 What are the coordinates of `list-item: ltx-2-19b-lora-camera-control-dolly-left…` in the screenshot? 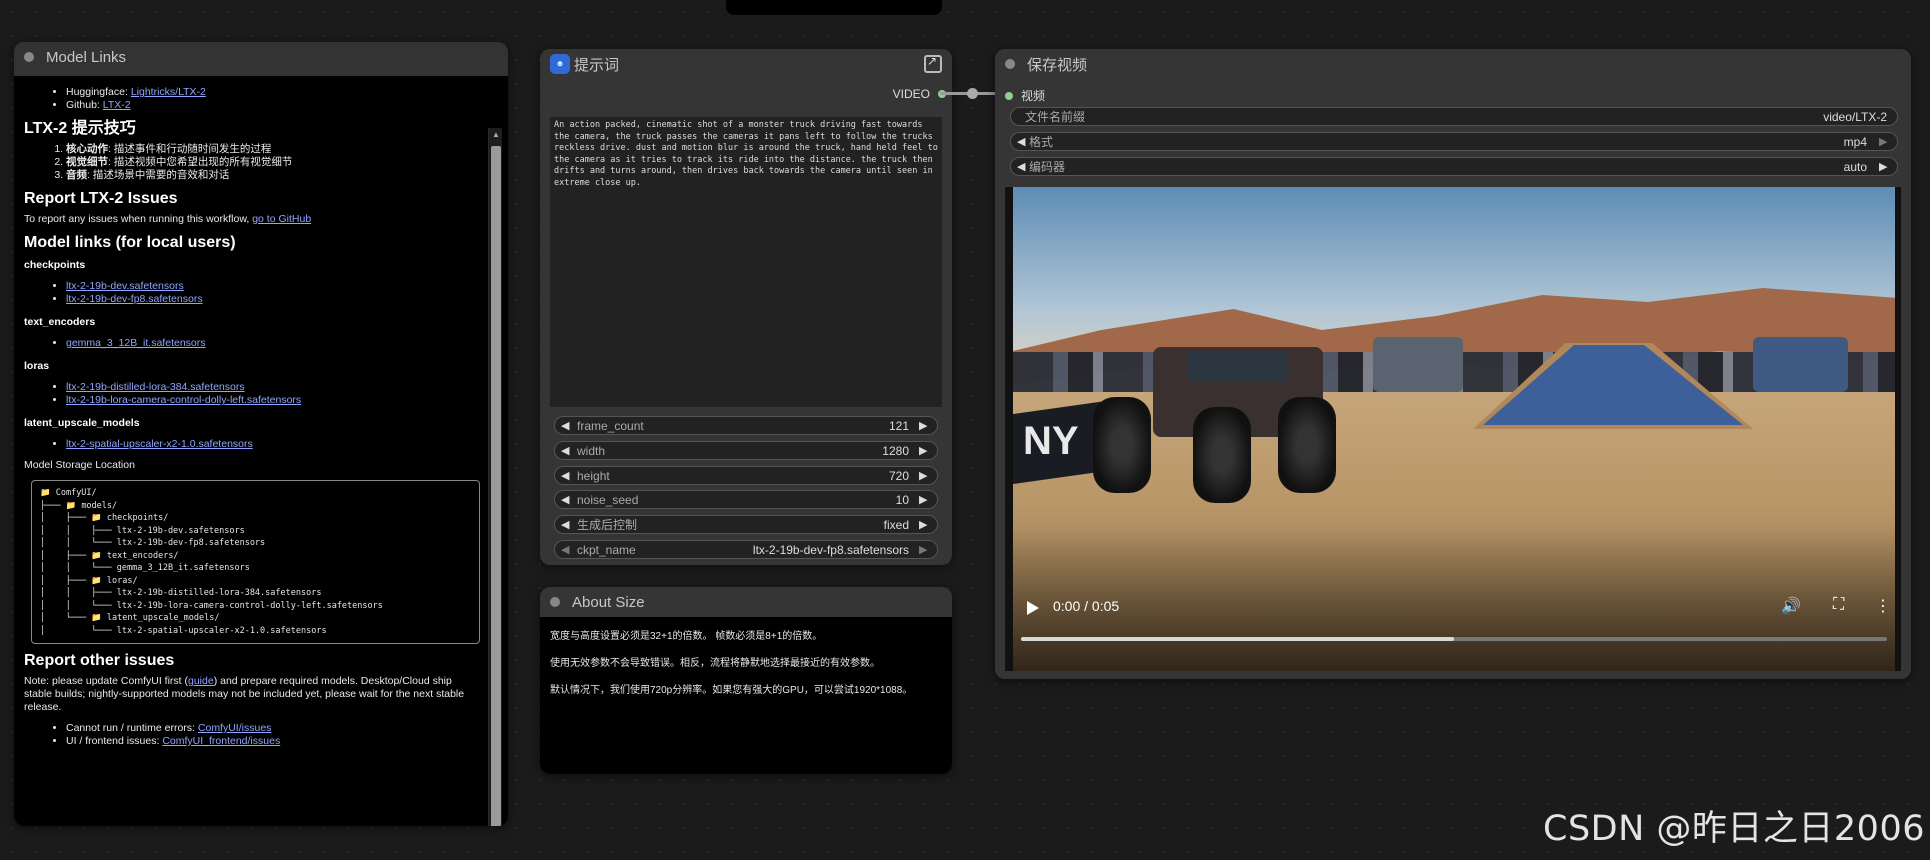 It's located at (273, 400).